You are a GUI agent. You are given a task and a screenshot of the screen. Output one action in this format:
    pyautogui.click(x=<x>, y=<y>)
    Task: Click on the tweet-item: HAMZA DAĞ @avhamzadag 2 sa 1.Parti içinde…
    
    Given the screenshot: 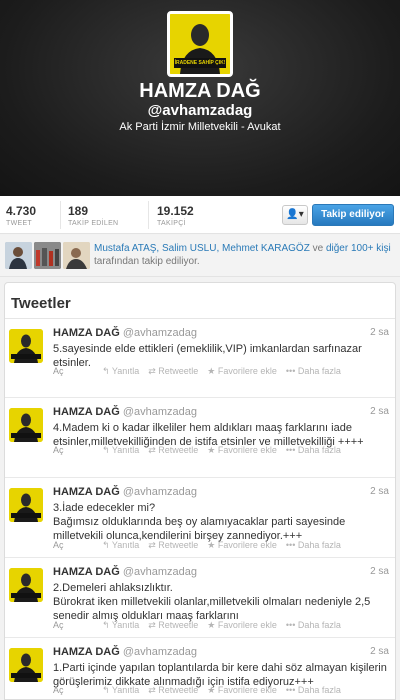 What is the action you would take?
    pyautogui.click(x=200, y=668)
    